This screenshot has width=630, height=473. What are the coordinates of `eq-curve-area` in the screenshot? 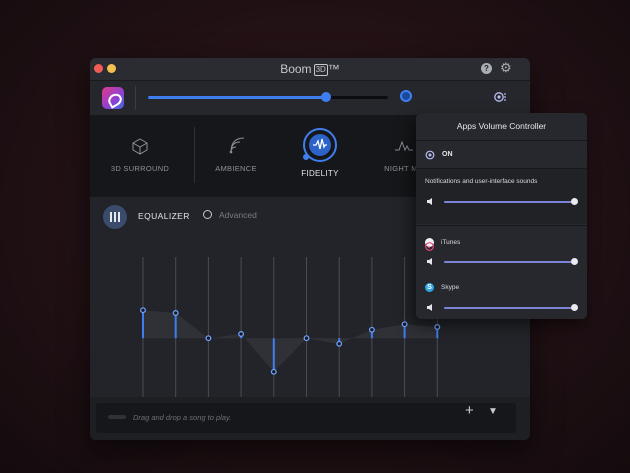 It's located at (290, 341).